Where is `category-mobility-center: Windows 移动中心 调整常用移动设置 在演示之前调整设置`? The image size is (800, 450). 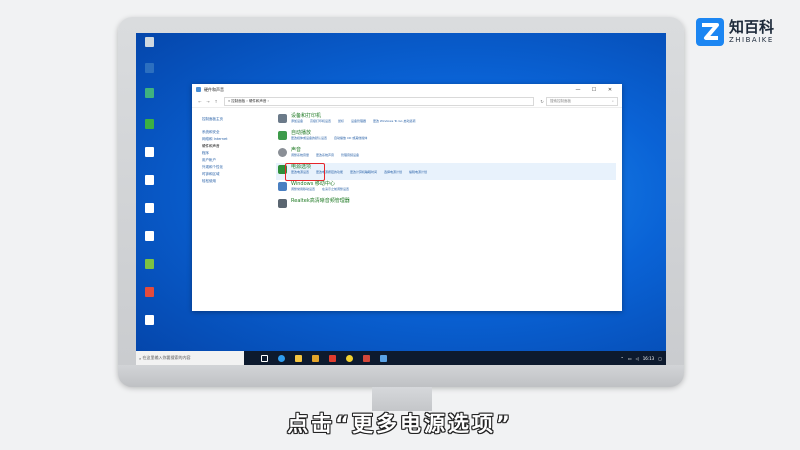 category-mobility-center: Windows 移动中心 调整常用移动设置 在演示之前调整设置 is located at coordinates (446, 188).